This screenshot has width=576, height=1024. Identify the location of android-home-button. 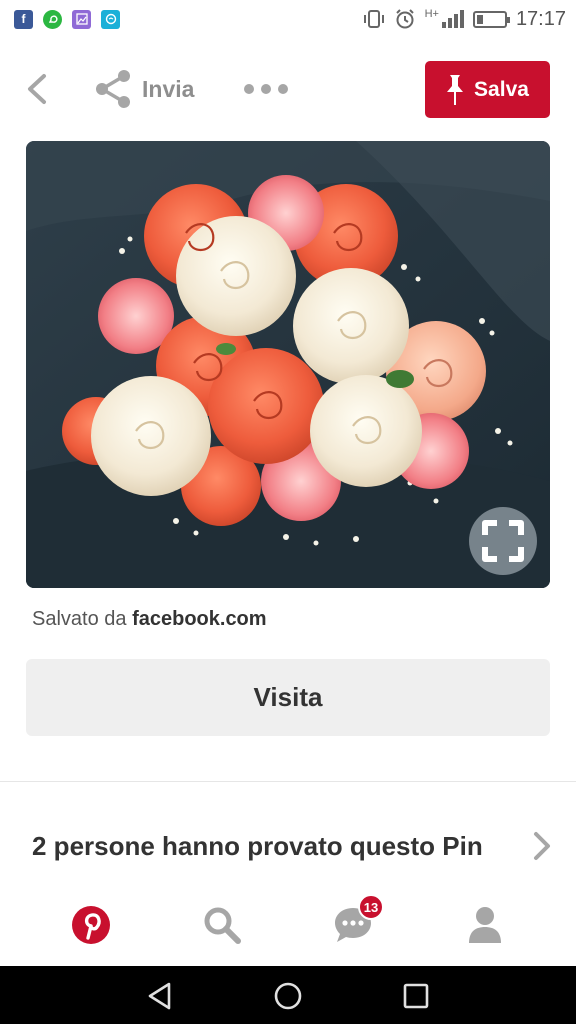
(288, 996).